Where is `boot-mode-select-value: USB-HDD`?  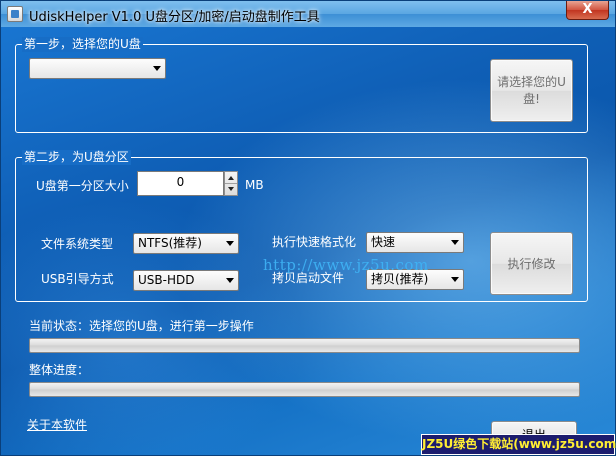 boot-mode-select-value: USB-HDD is located at coordinates (166, 280).